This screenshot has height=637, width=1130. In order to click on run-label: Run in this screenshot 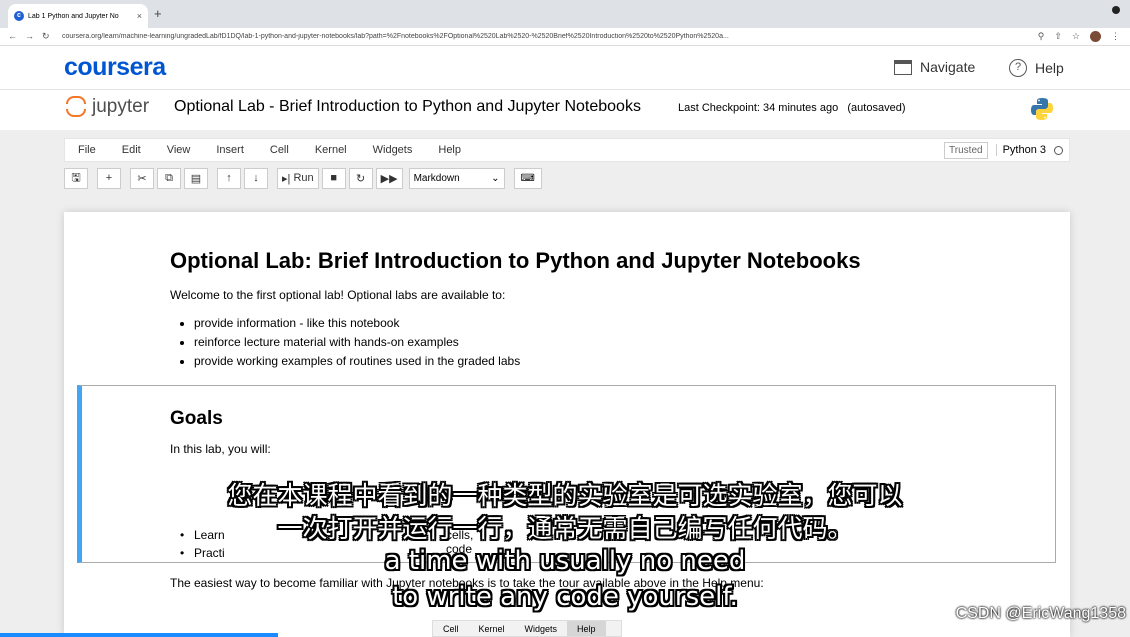, I will do `click(303, 178)`.